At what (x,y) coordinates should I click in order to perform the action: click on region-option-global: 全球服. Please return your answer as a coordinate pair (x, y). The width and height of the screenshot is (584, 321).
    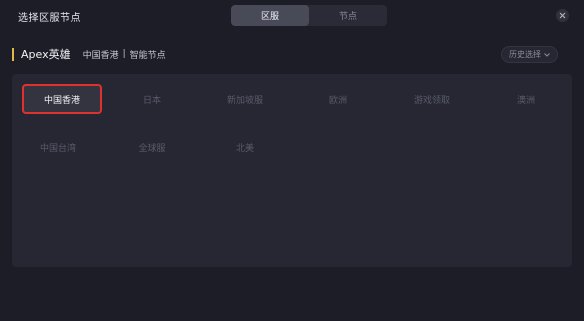
    Looking at the image, I should click on (152, 147).